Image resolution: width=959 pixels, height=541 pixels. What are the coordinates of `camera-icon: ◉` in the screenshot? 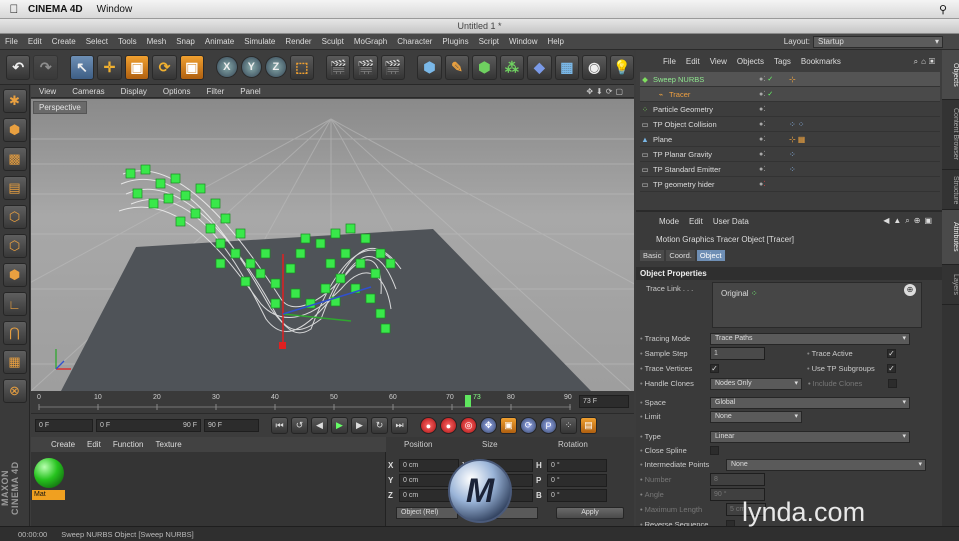 It's located at (594, 67).